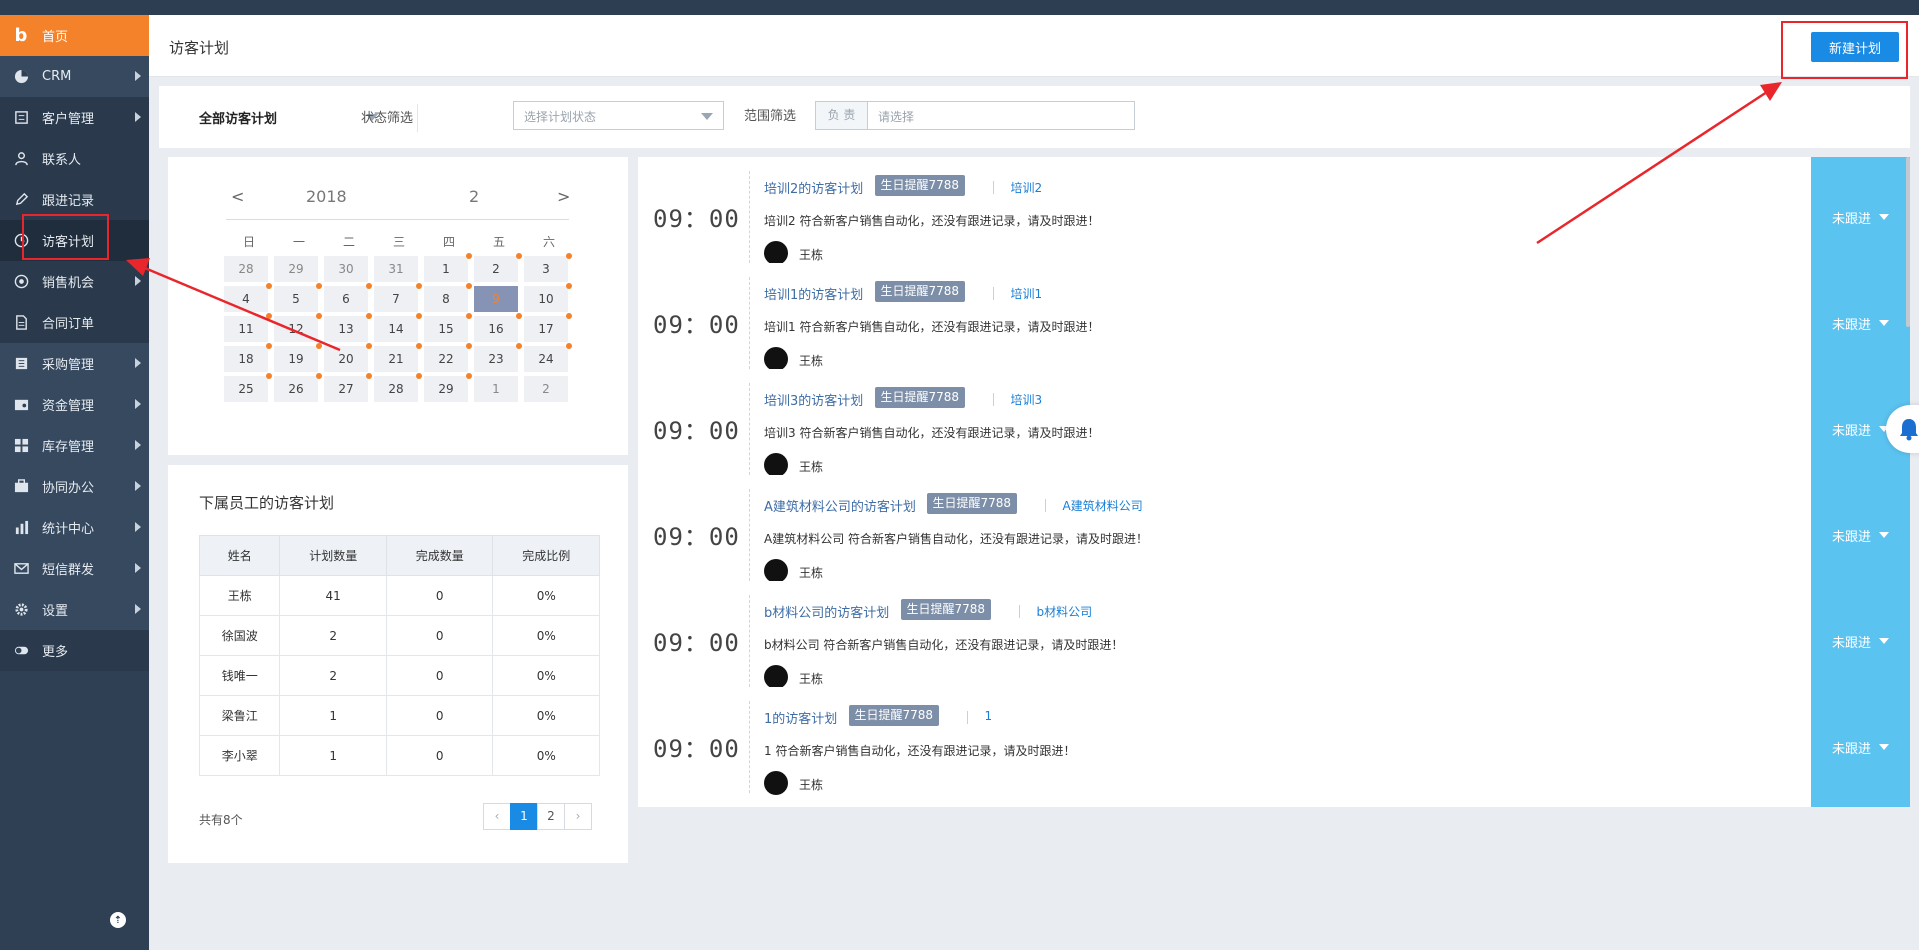  I want to click on table-cell: 梁鲁江, so click(239, 715).